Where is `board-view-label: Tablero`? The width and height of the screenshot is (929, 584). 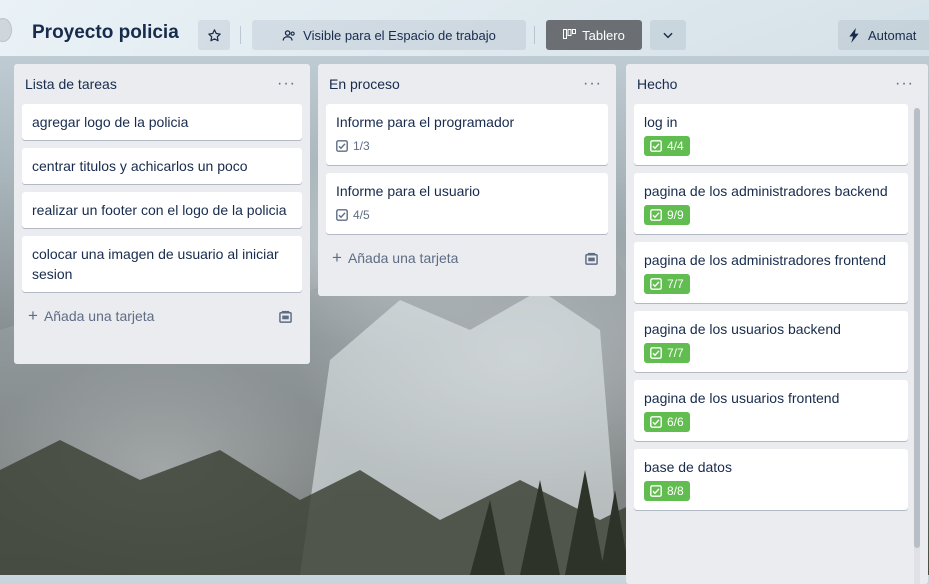
board-view-label: Tablero is located at coordinates (603, 35).